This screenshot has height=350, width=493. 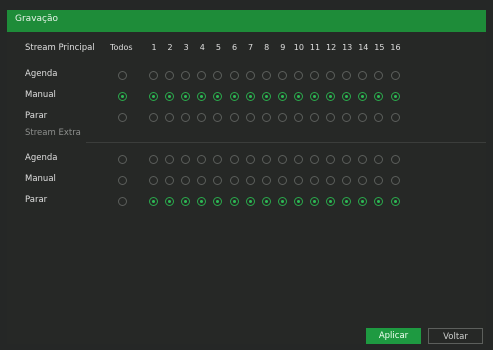 I want to click on channel-header-13: 13, so click(x=347, y=47).